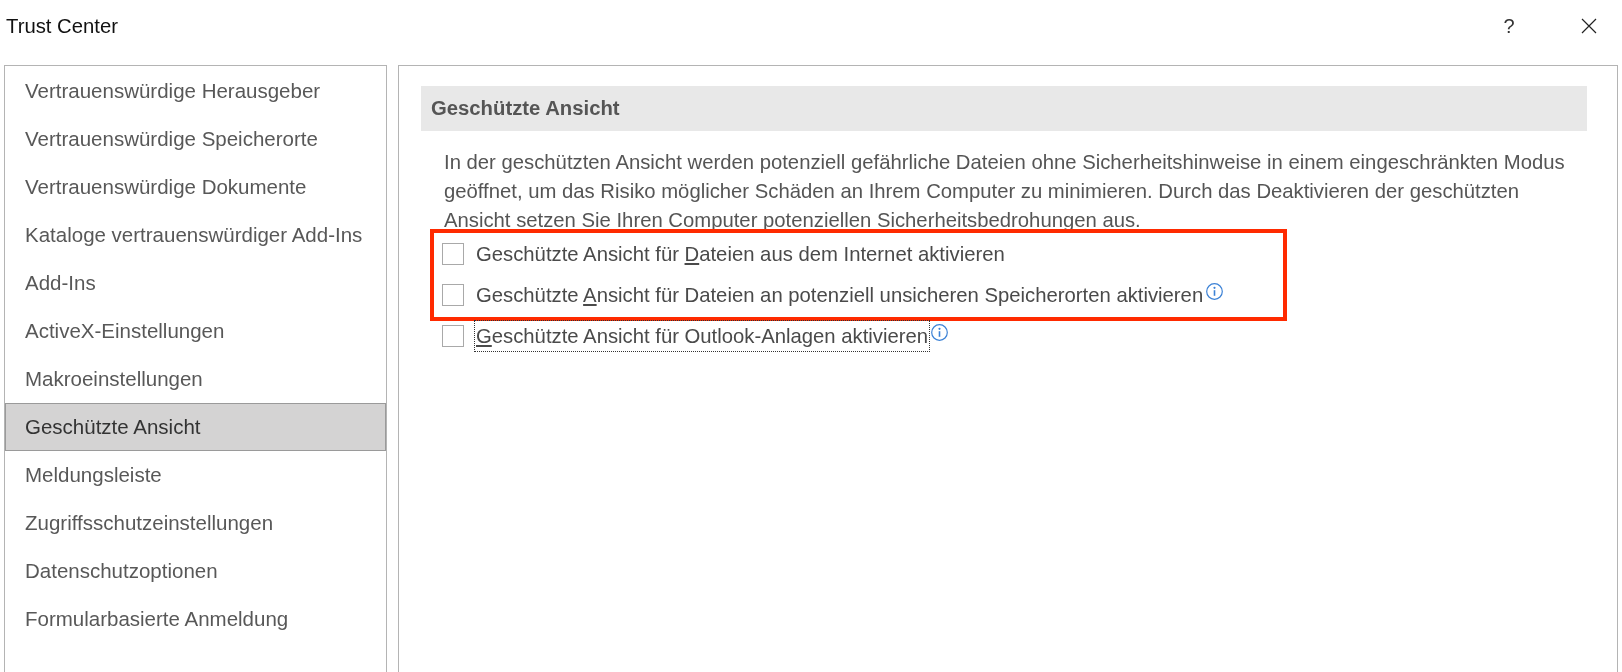  Describe the element at coordinates (195, 139) in the screenshot. I see `sidebar-item: Vertrauenswürdige Speicherorte` at that location.